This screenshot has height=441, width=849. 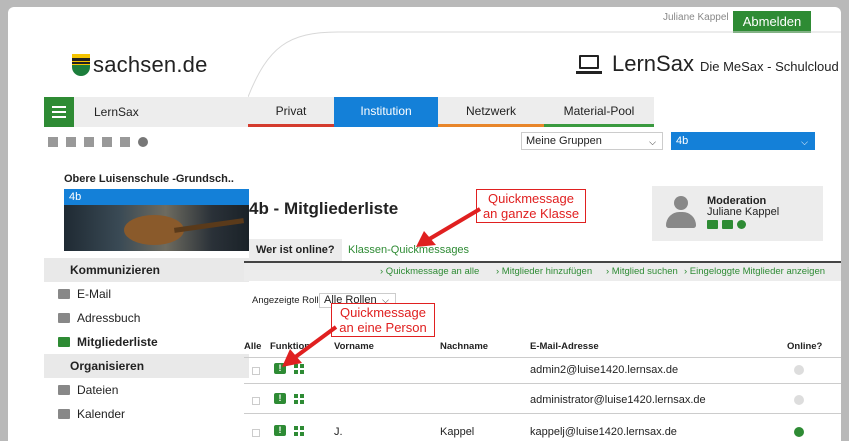 What do you see at coordinates (682, 141) in the screenshot?
I see `group-select-value: 4b` at bounding box center [682, 141].